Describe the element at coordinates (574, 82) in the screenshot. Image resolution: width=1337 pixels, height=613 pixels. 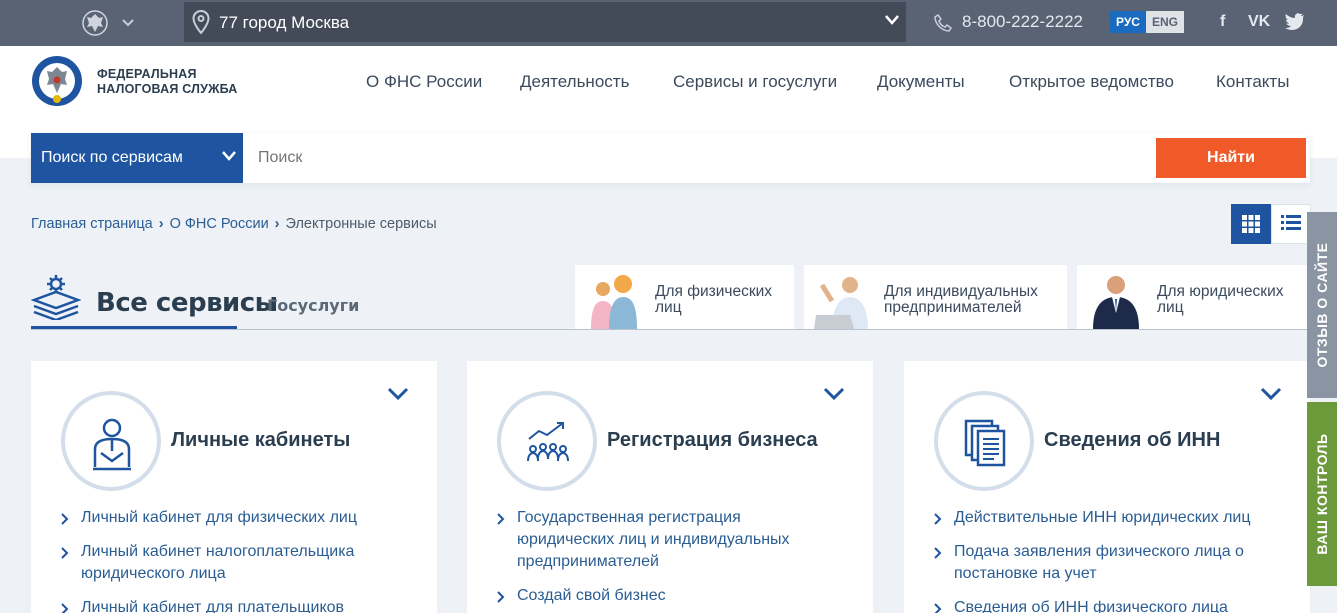
I see `nav-activity: Деятельность` at that location.